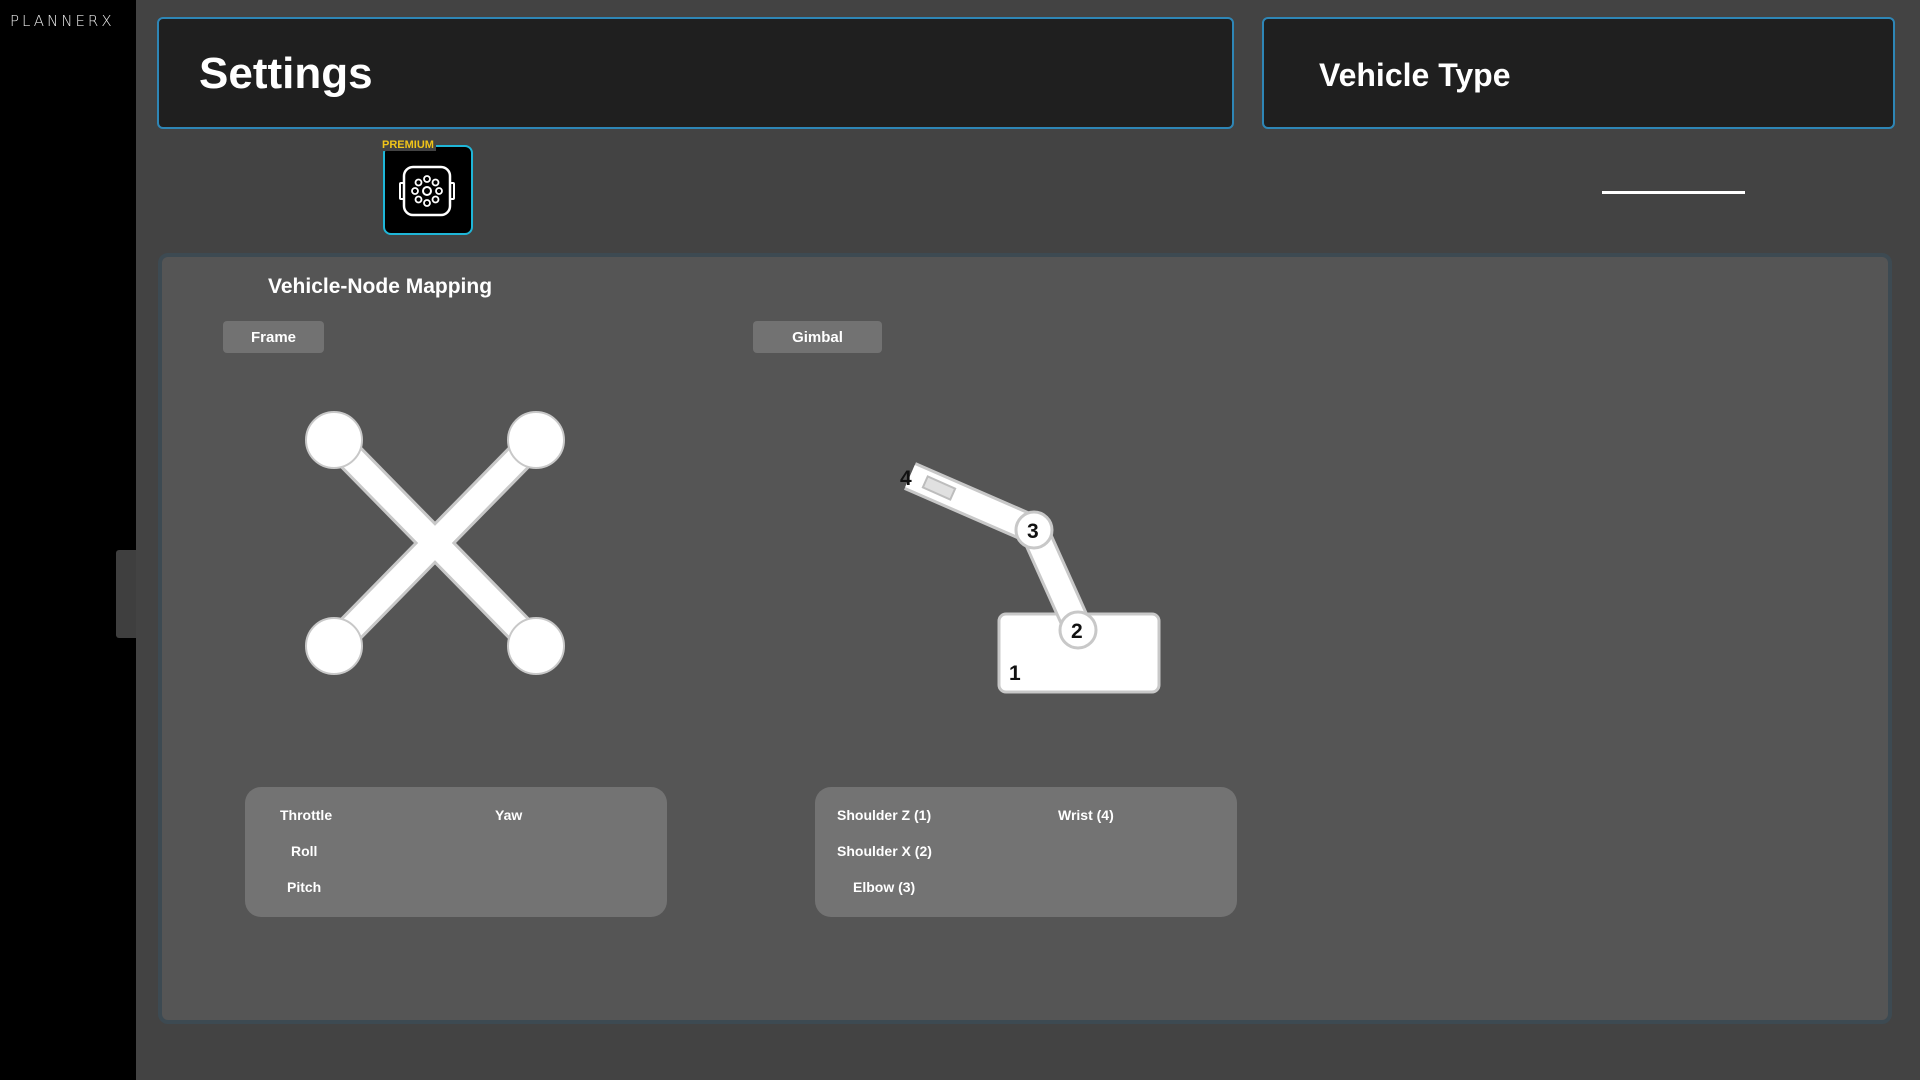  Describe the element at coordinates (1030, 578) in the screenshot. I see `gimbal-arm-diagram: 1 2 3 4` at that location.